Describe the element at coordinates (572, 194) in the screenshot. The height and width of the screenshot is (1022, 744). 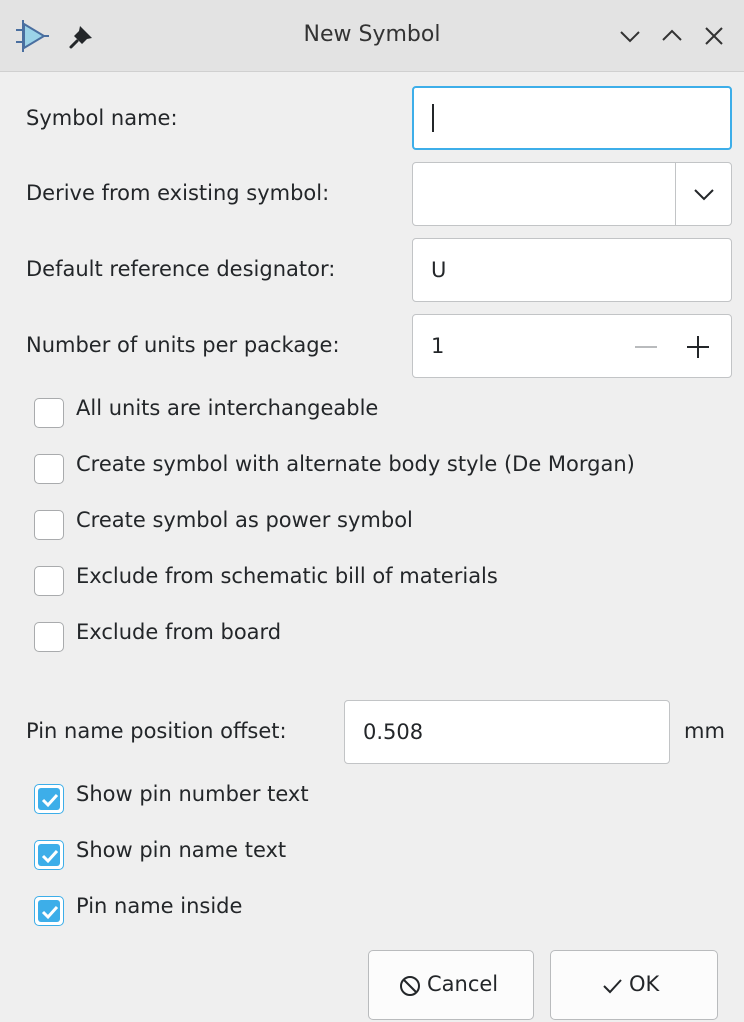
I see `derive-from-combobox` at that location.